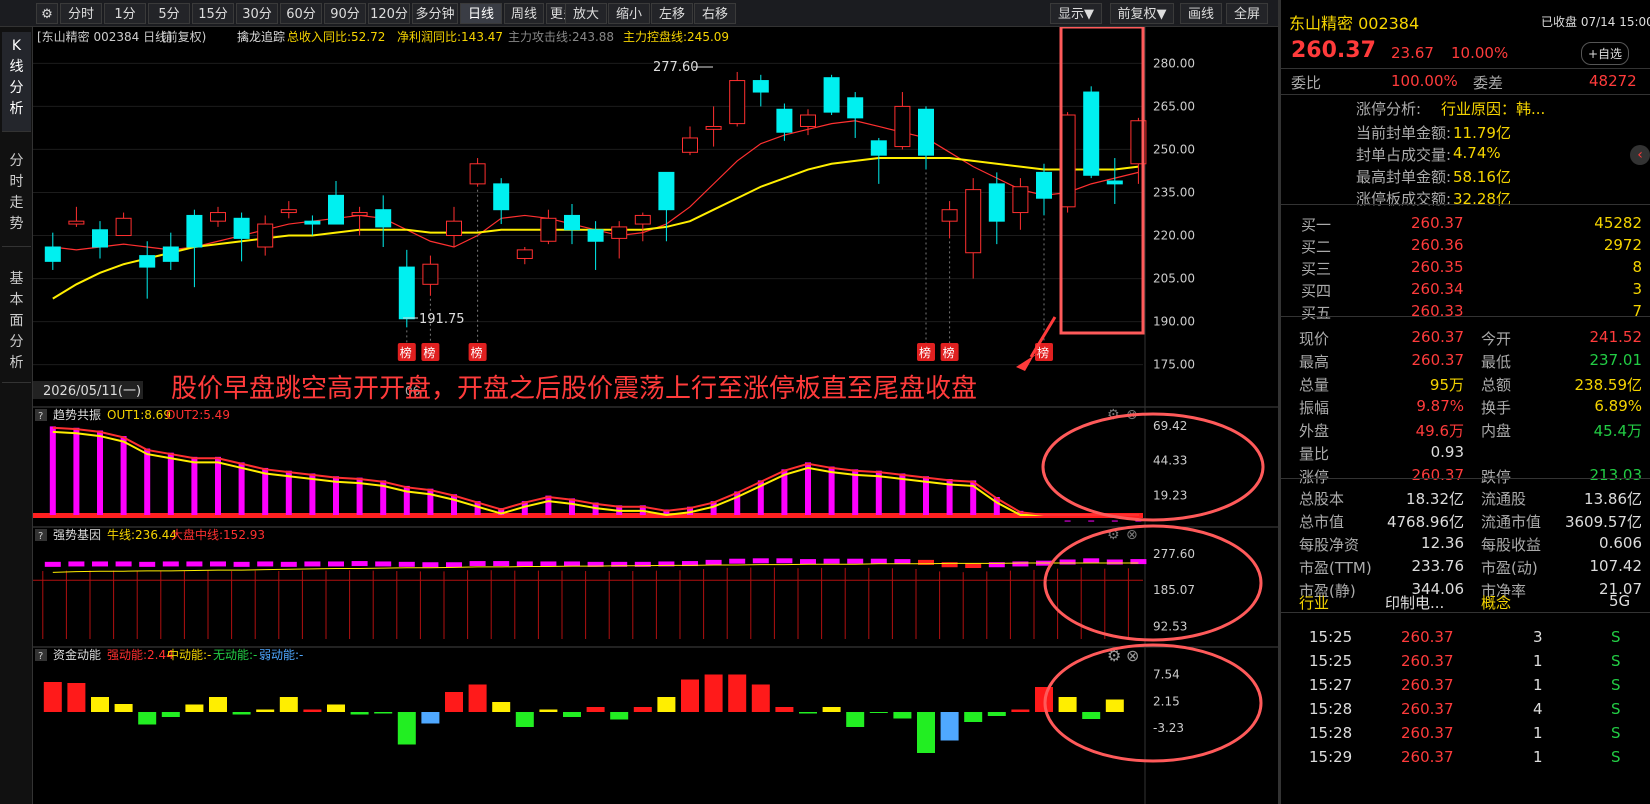  Describe the element at coordinates (77, 415) in the screenshot. I see `sub1-name: 趋势共振` at that location.